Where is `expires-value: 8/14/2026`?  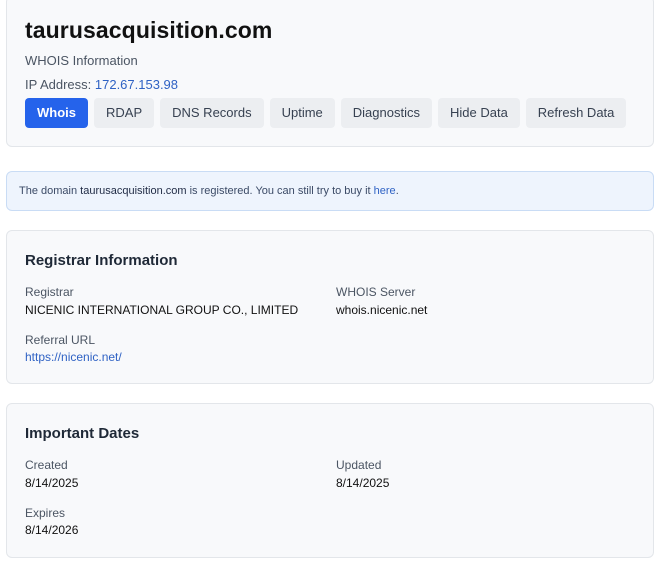
expires-value: 8/14/2026 is located at coordinates (52, 530).